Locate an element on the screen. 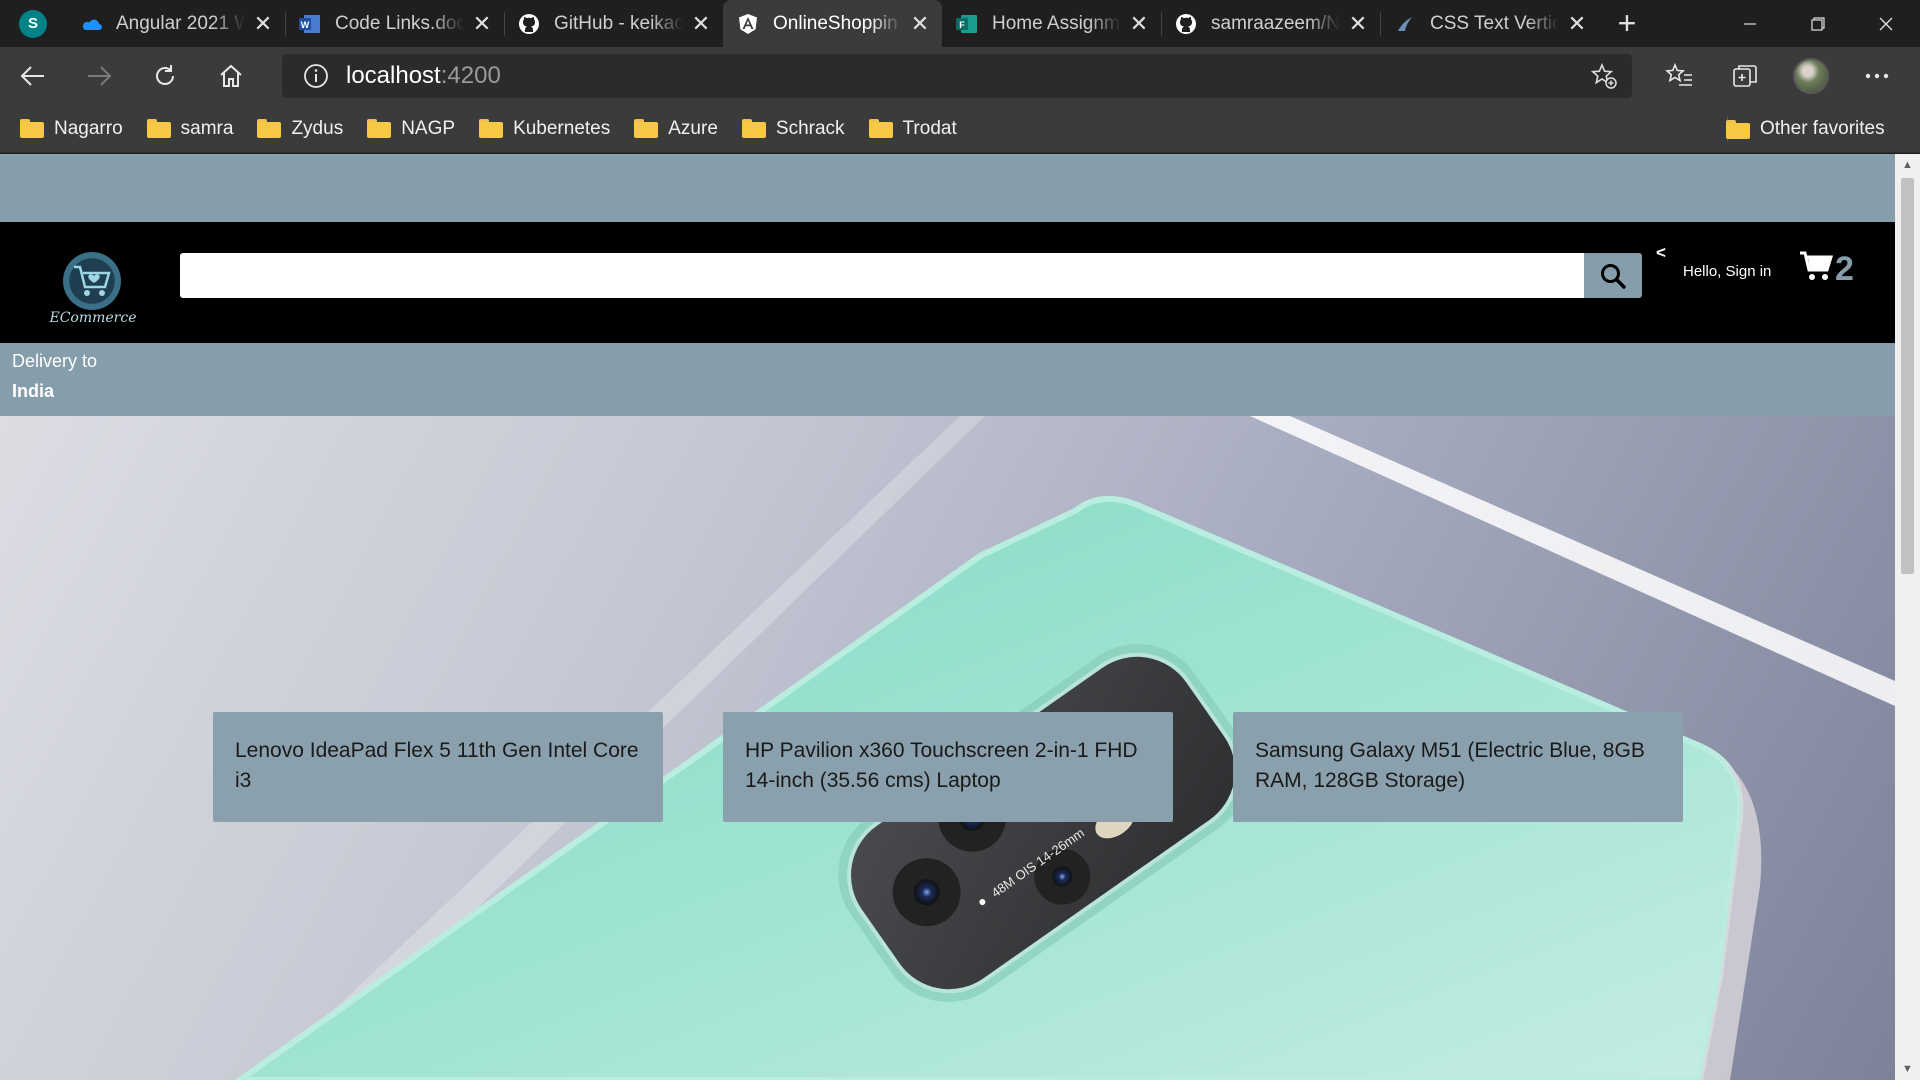  favorite-folder: Zydus is located at coordinates (300, 129).